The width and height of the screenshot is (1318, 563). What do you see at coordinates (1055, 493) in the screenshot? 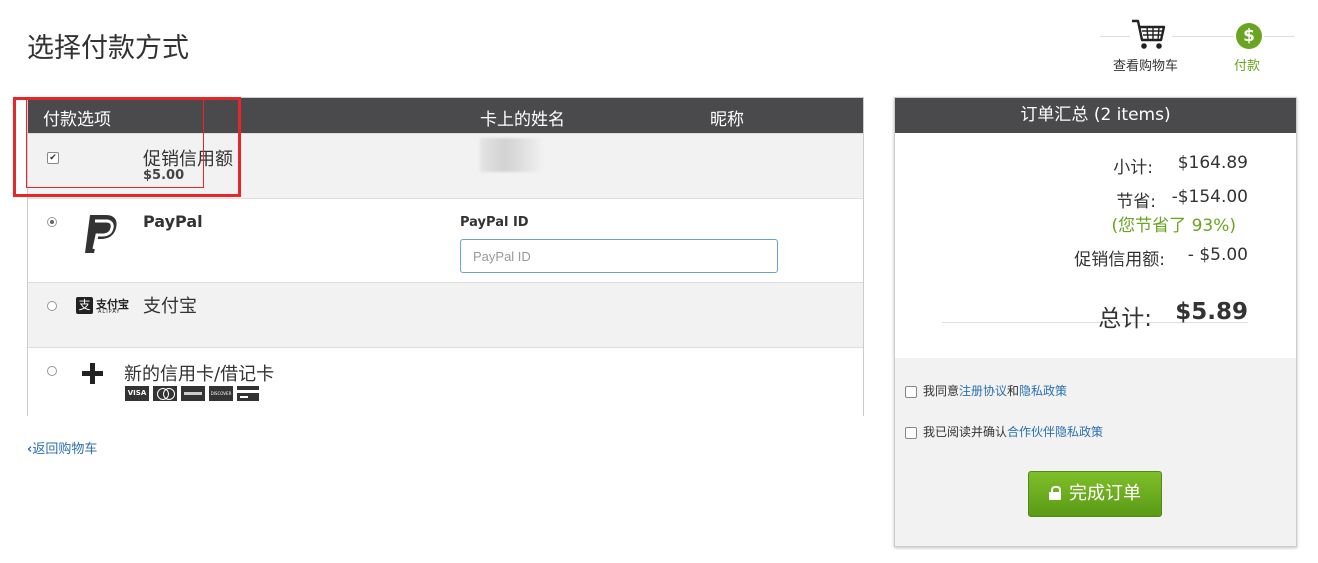
I see `lock-icon` at bounding box center [1055, 493].